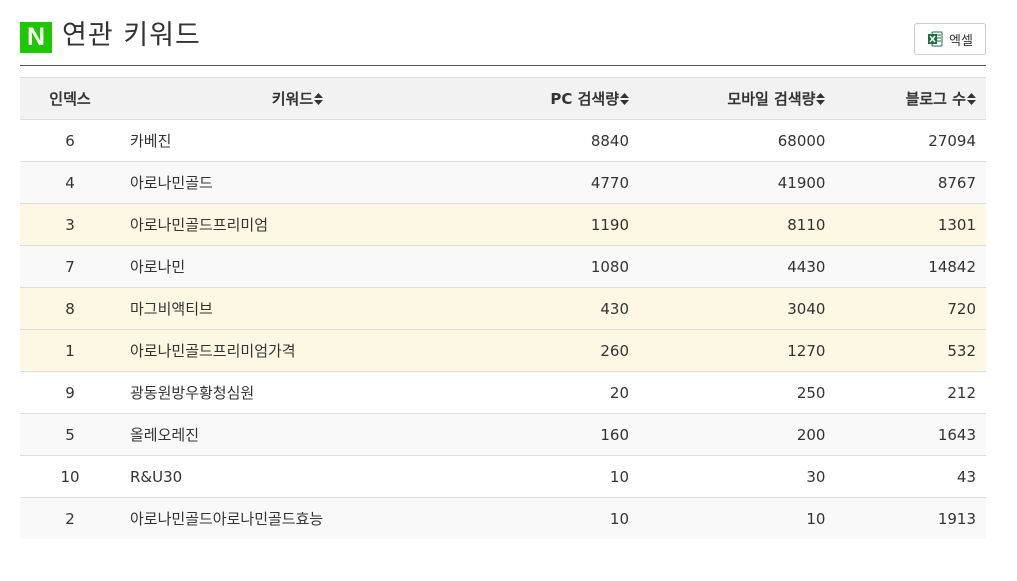 The width and height of the screenshot is (1017, 581). I want to click on cell-mobile-volume: 4430, so click(737, 266).